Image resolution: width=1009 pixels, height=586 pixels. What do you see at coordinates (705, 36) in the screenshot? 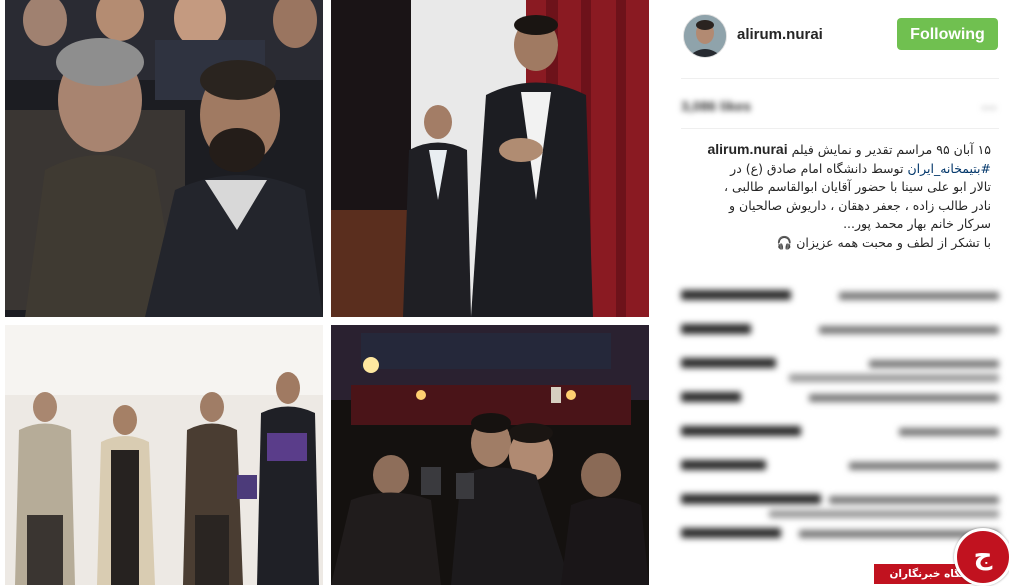
I see `avatar` at bounding box center [705, 36].